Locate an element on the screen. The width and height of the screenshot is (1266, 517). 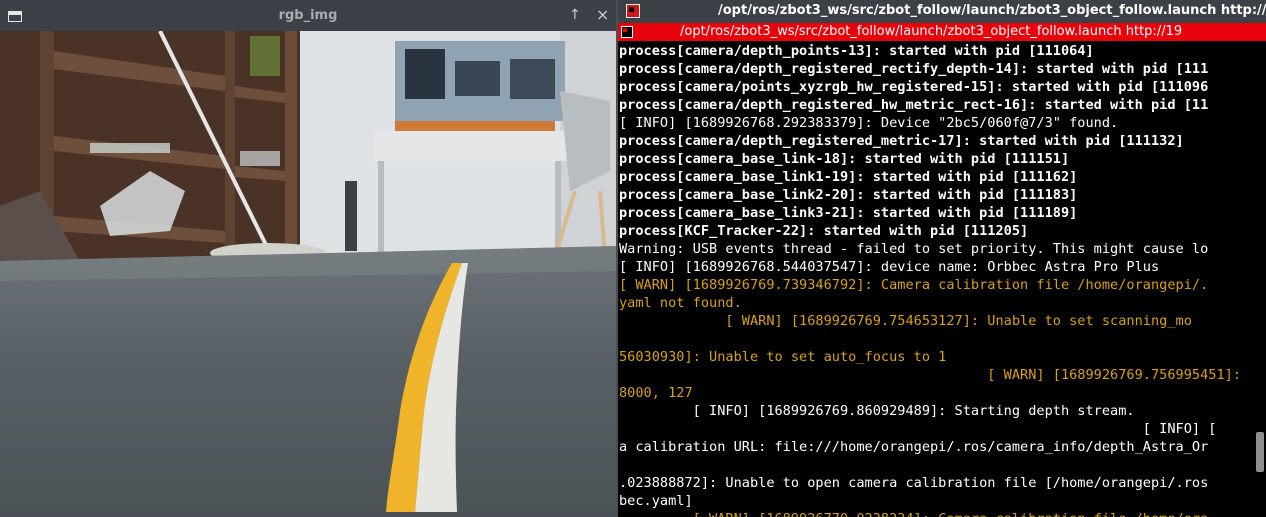
tab-terminal-icon is located at coordinates (627, 32).